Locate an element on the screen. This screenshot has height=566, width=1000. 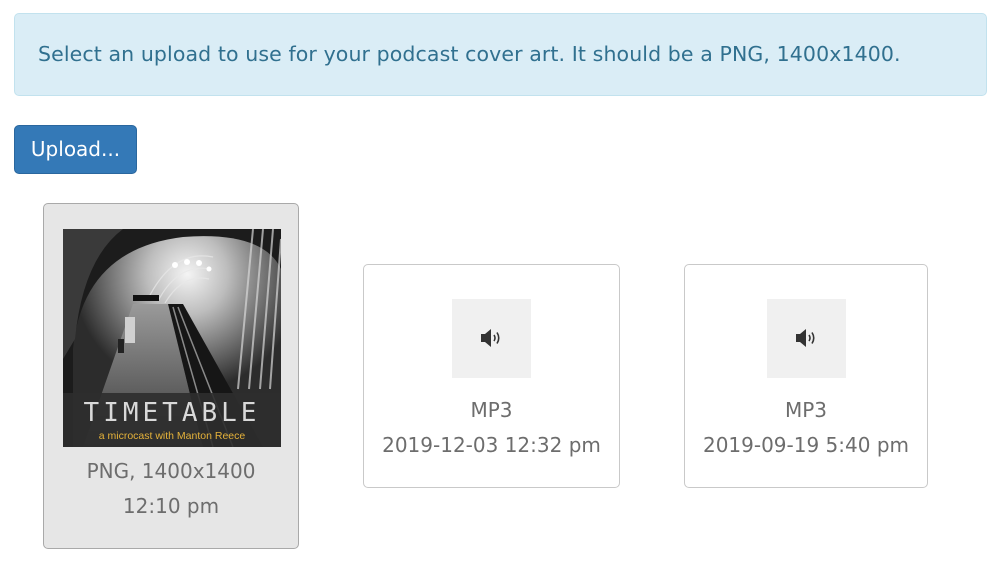
upload-time: 2019-09-19 5:40 pm is located at coordinates (806, 445).